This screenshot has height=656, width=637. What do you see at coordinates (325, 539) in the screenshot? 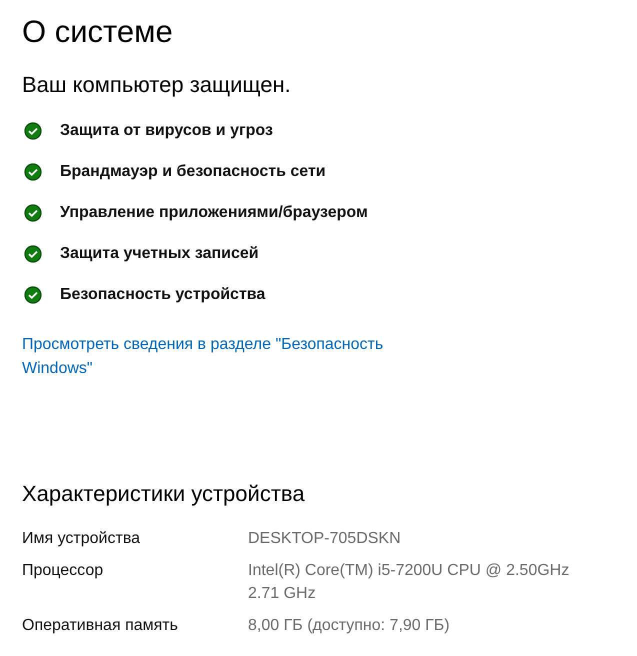
I see `spec-value: DESKTOP-705DSKN` at bounding box center [325, 539].